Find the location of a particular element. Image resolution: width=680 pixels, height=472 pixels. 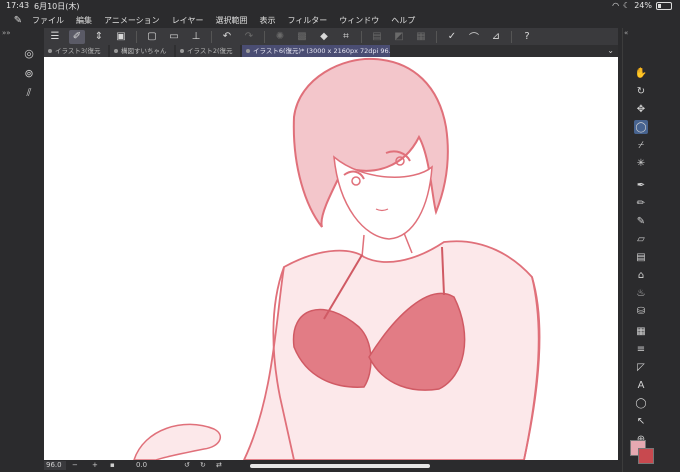

command-bar: ☰ ✐ ⇕ ▣ ▢ ▭ ⊥ ↶ ↷ ✺ ▩ ◆ ⌗ ▤ ◩ ▦ ✓ ⌒ ⊿ ? is located at coordinates (331, 36).